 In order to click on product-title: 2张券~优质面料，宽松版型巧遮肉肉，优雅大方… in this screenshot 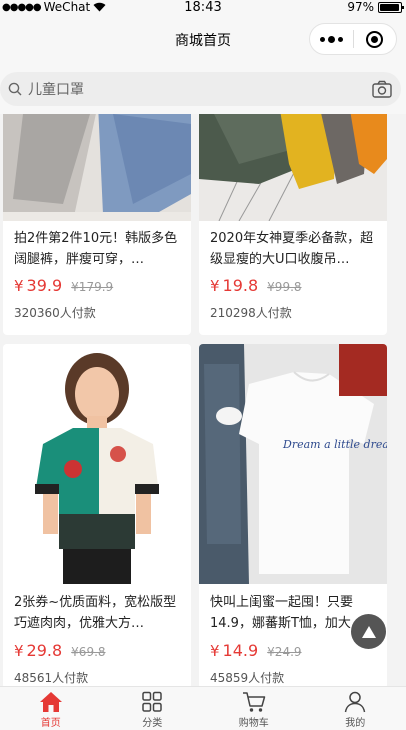, I will do `click(95, 613)`.